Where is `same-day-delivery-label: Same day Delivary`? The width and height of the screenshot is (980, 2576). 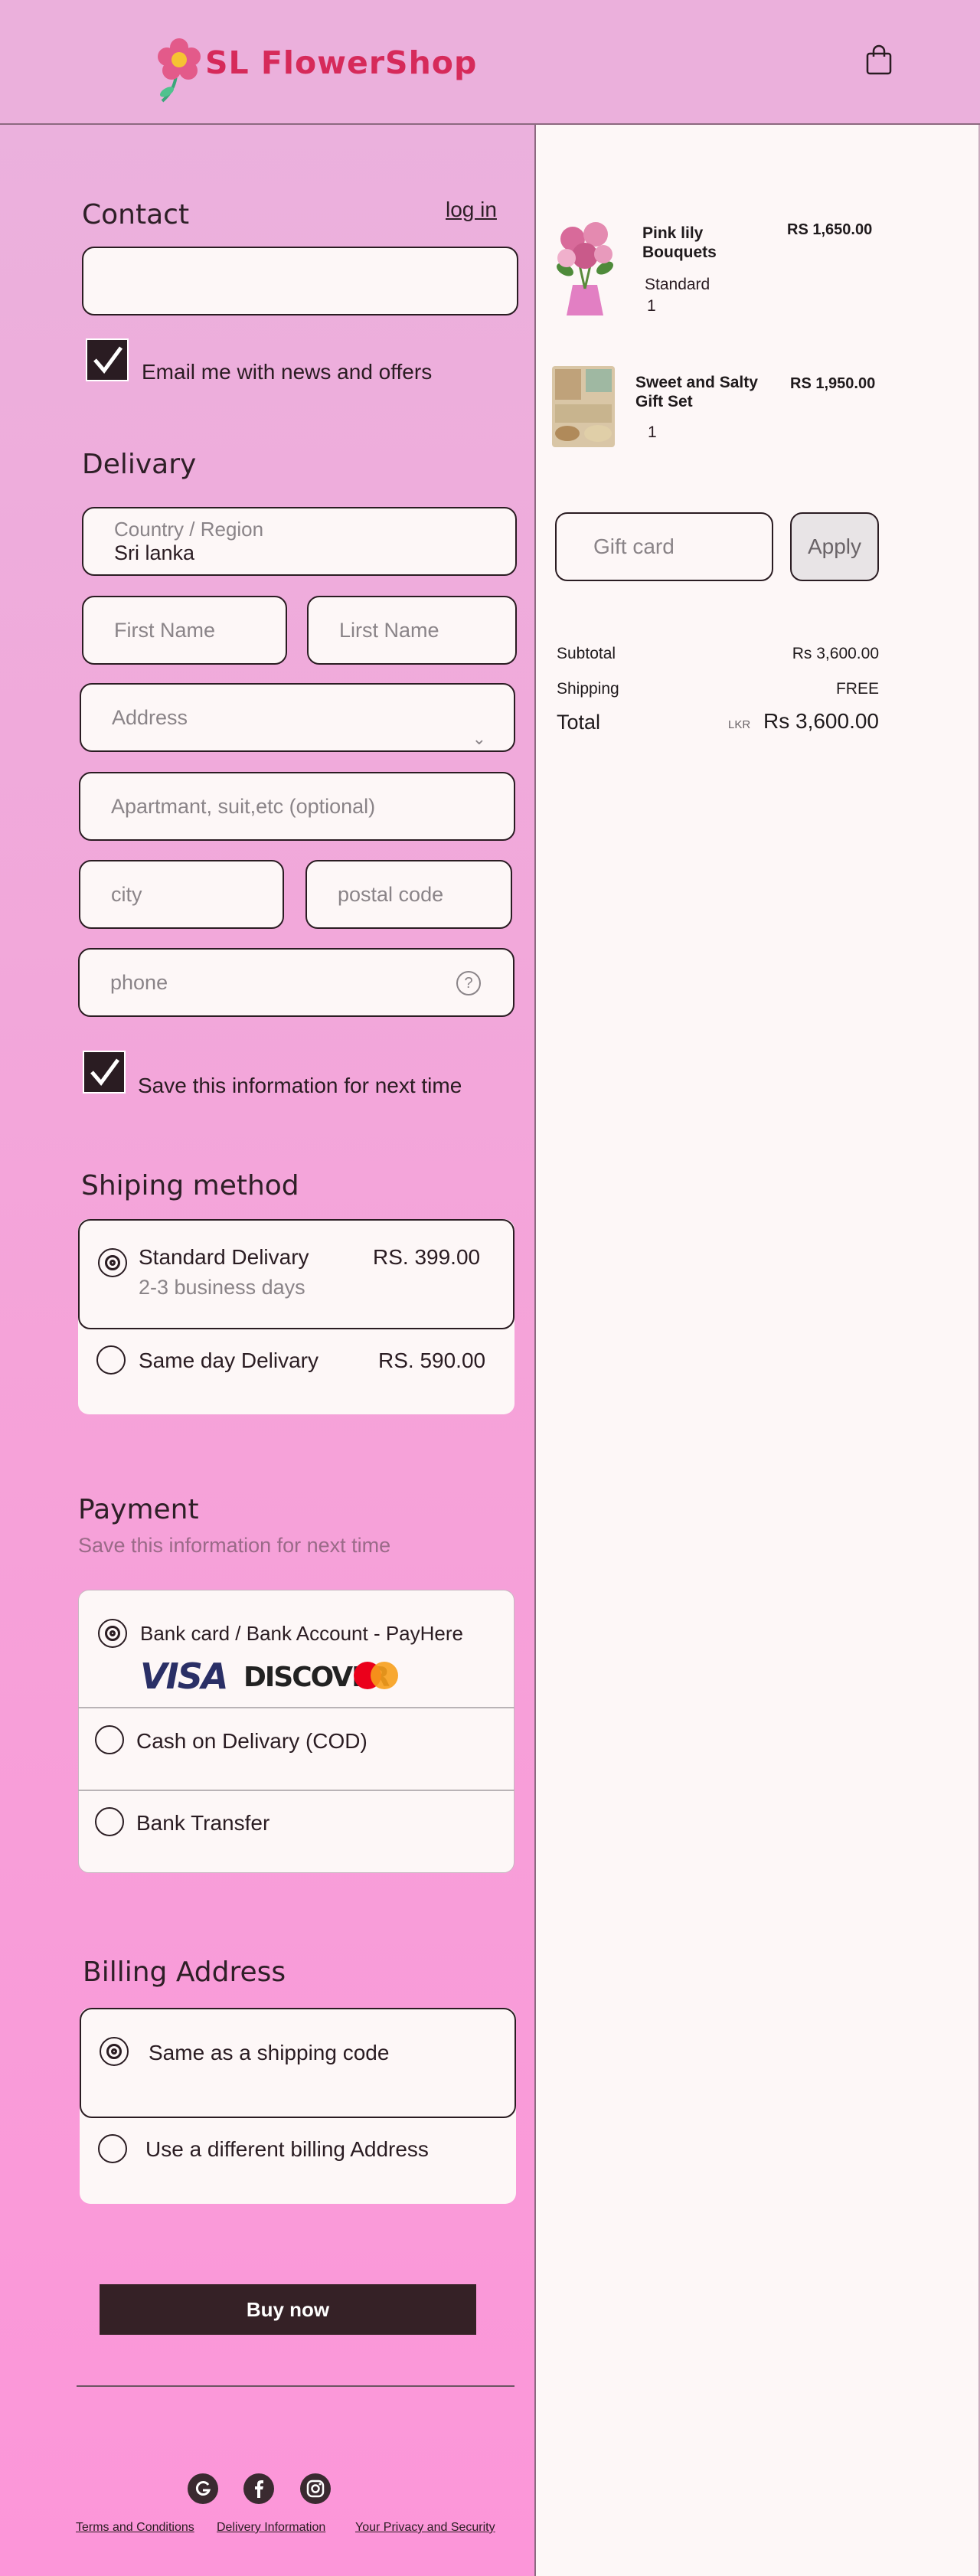
same-day-delivery-label: Same day Delivary is located at coordinates (228, 1360).